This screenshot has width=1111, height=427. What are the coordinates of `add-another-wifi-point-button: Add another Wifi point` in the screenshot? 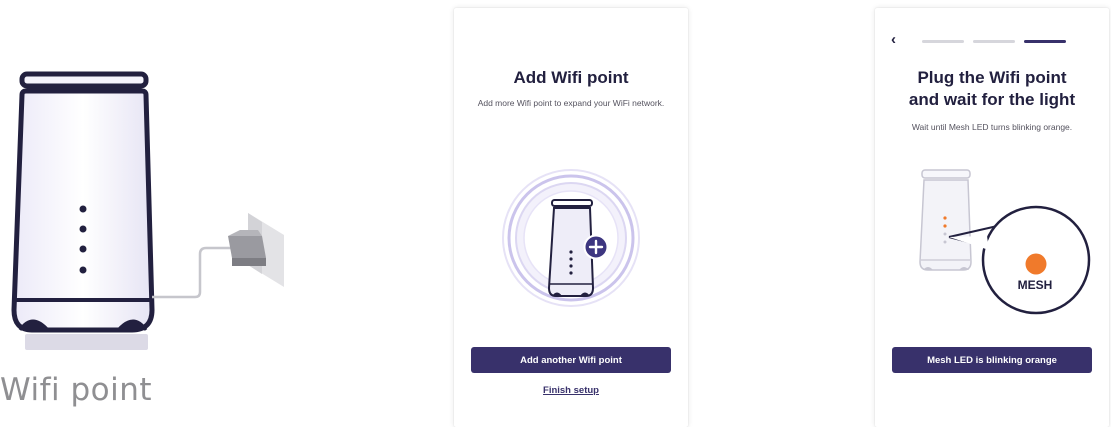 It's located at (571, 360).